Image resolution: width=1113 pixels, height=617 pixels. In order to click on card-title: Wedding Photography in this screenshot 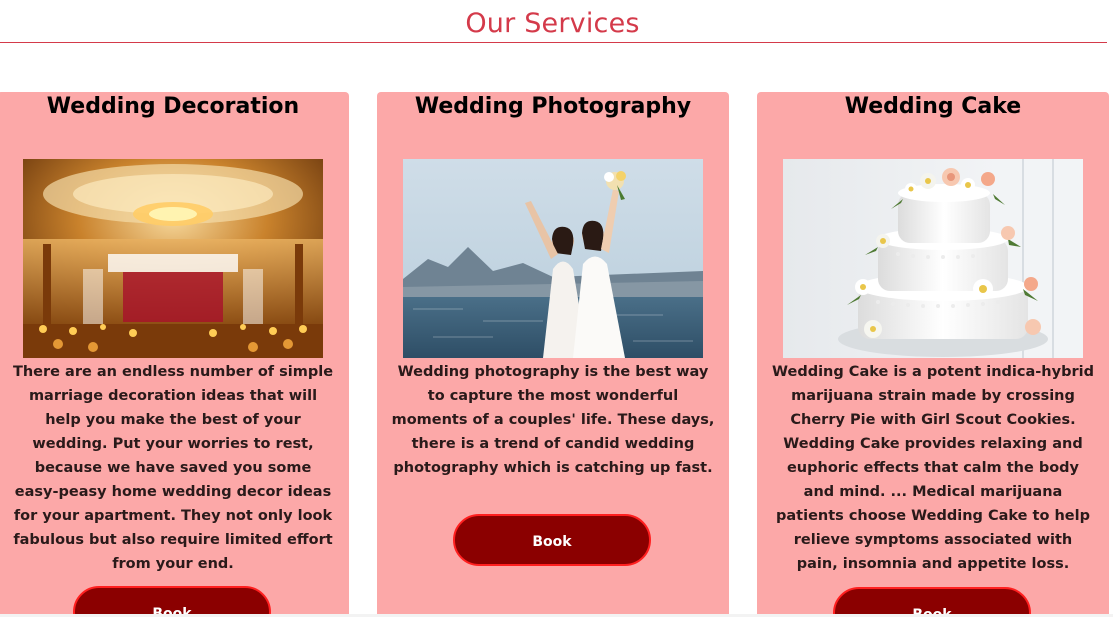, I will do `click(553, 106)`.